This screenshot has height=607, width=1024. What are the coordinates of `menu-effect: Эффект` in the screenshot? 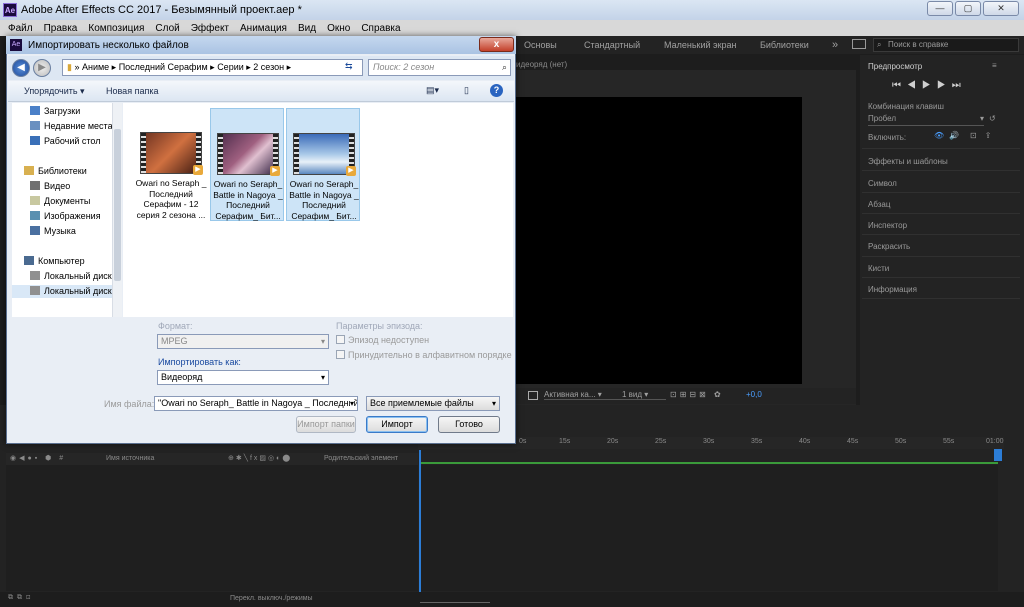 It's located at (210, 28).